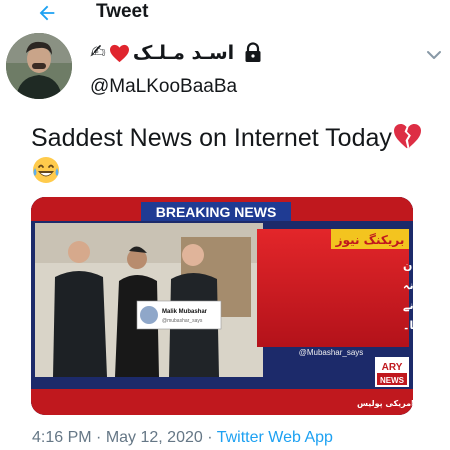 This screenshot has height=450, width=450. I want to click on laughing-tears-icon, so click(46, 170).